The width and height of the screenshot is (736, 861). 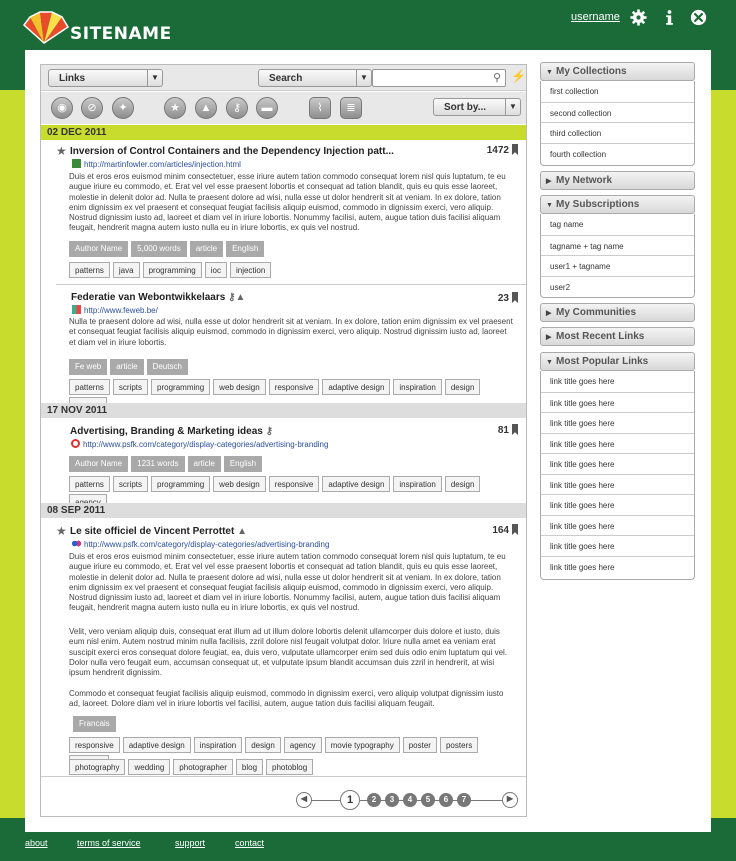 I want to click on communities-header: ▶ My Communities, so click(x=617, y=312).